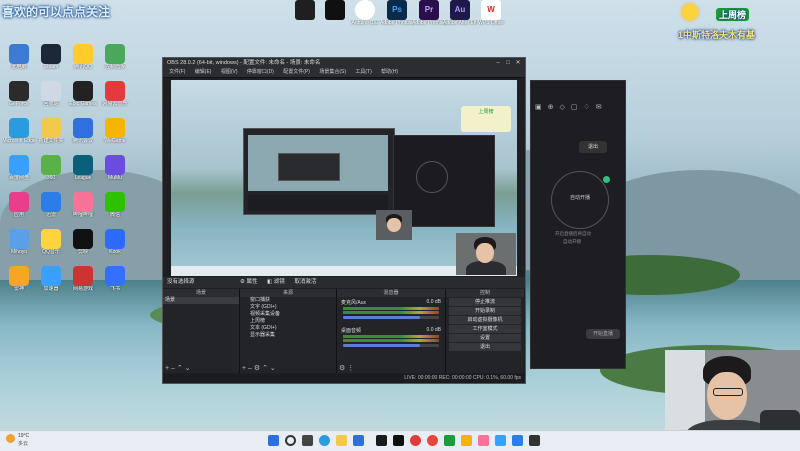 The height and width of the screenshot is (451, 800). I want to click on desktop-icon: 加速器, so click(51, 279).